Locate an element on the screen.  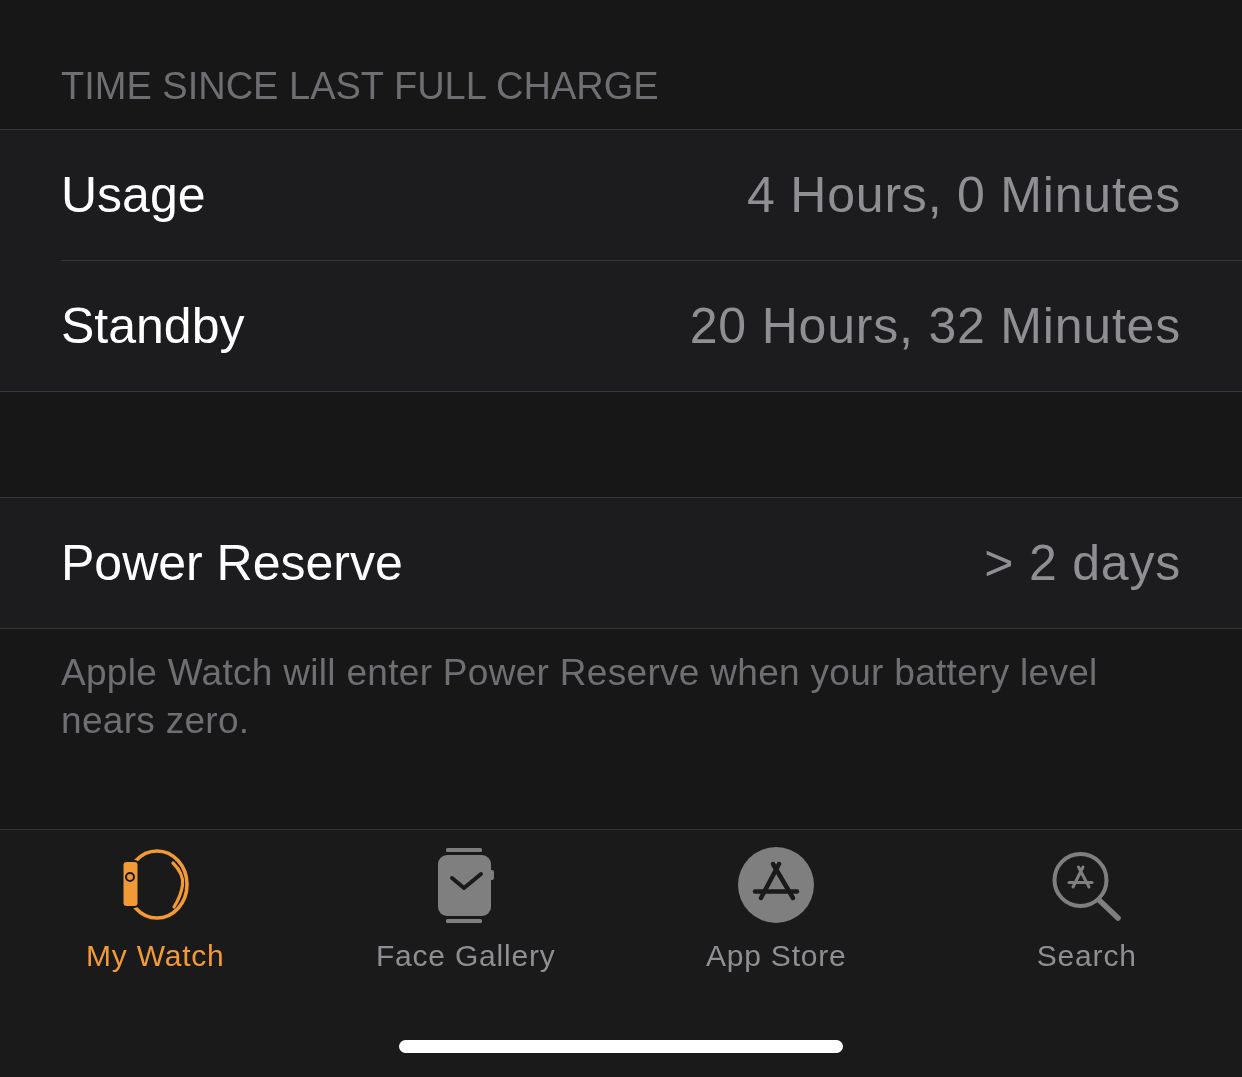
row-label: Usage is located at coordinates (133, 195).